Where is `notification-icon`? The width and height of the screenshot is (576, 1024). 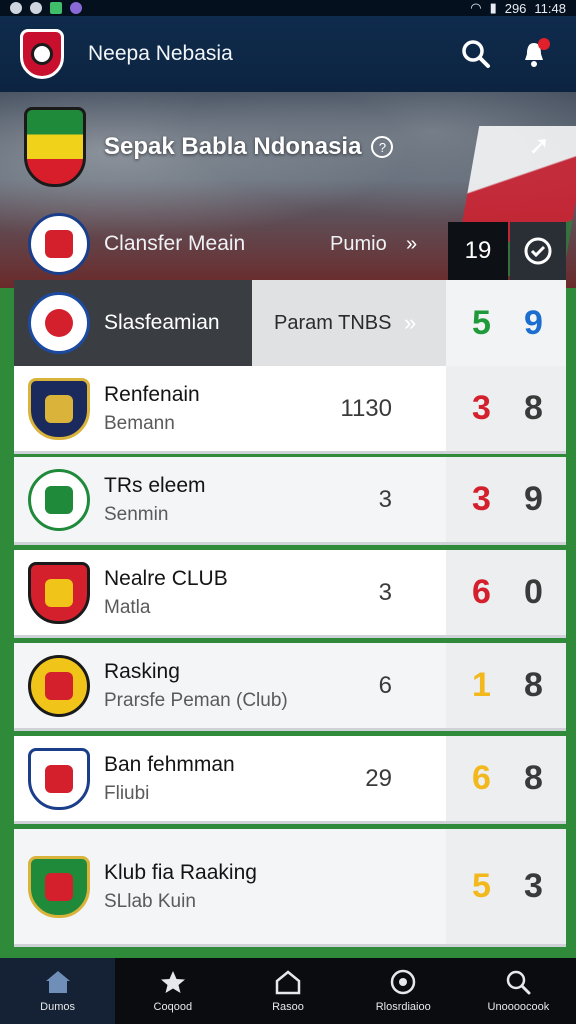 notification-icon is located at coordinates (16, 8).